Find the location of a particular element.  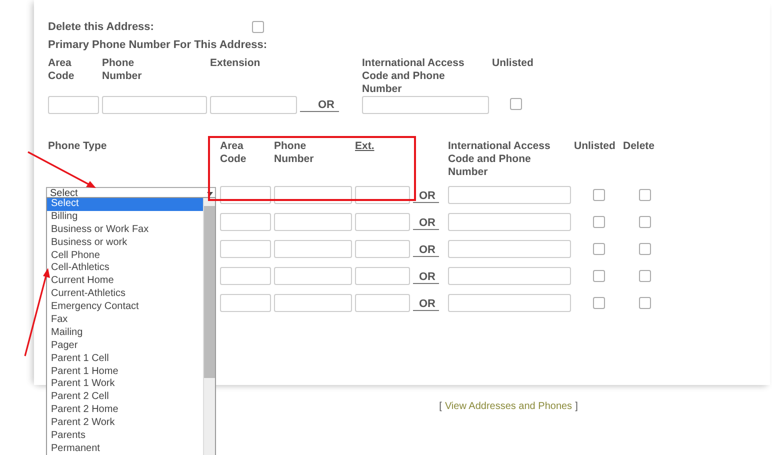

dropdown-option: Parent 2 Cell is located at coordinates (125, 397).